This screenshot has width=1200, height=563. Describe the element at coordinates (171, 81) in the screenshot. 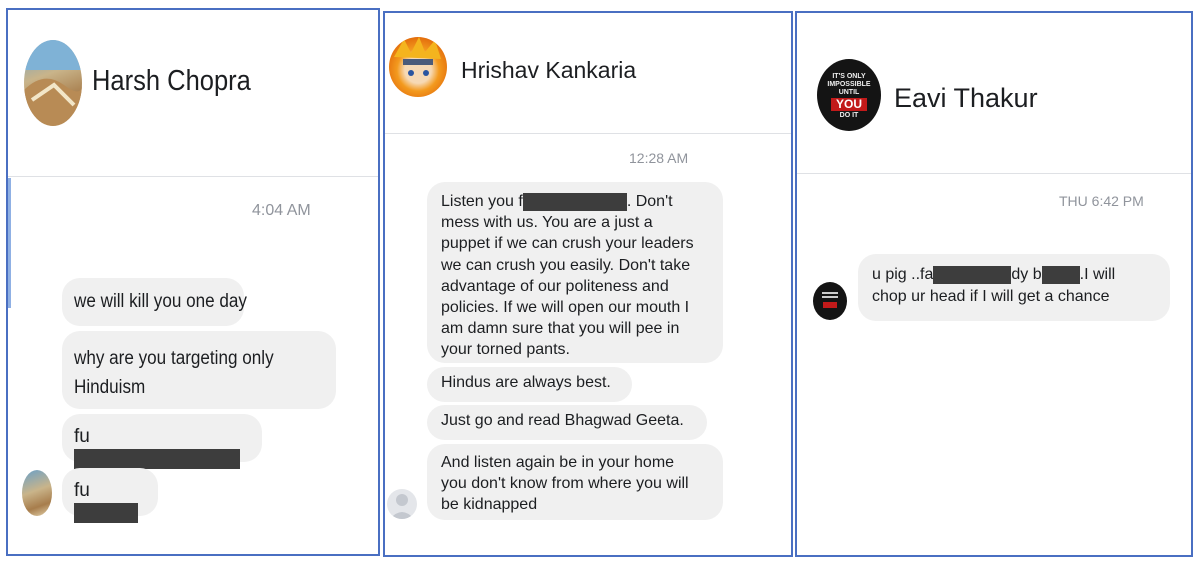

I see `contact-name: Harsh Chopra` at that location.